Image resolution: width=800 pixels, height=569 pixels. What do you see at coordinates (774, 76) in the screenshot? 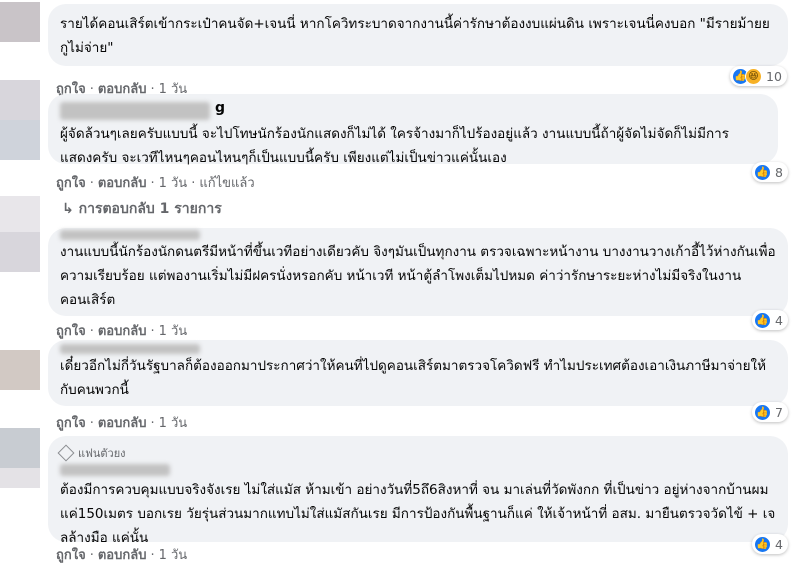
I see `reaction-count: 10` at bounding box center [774, 76].